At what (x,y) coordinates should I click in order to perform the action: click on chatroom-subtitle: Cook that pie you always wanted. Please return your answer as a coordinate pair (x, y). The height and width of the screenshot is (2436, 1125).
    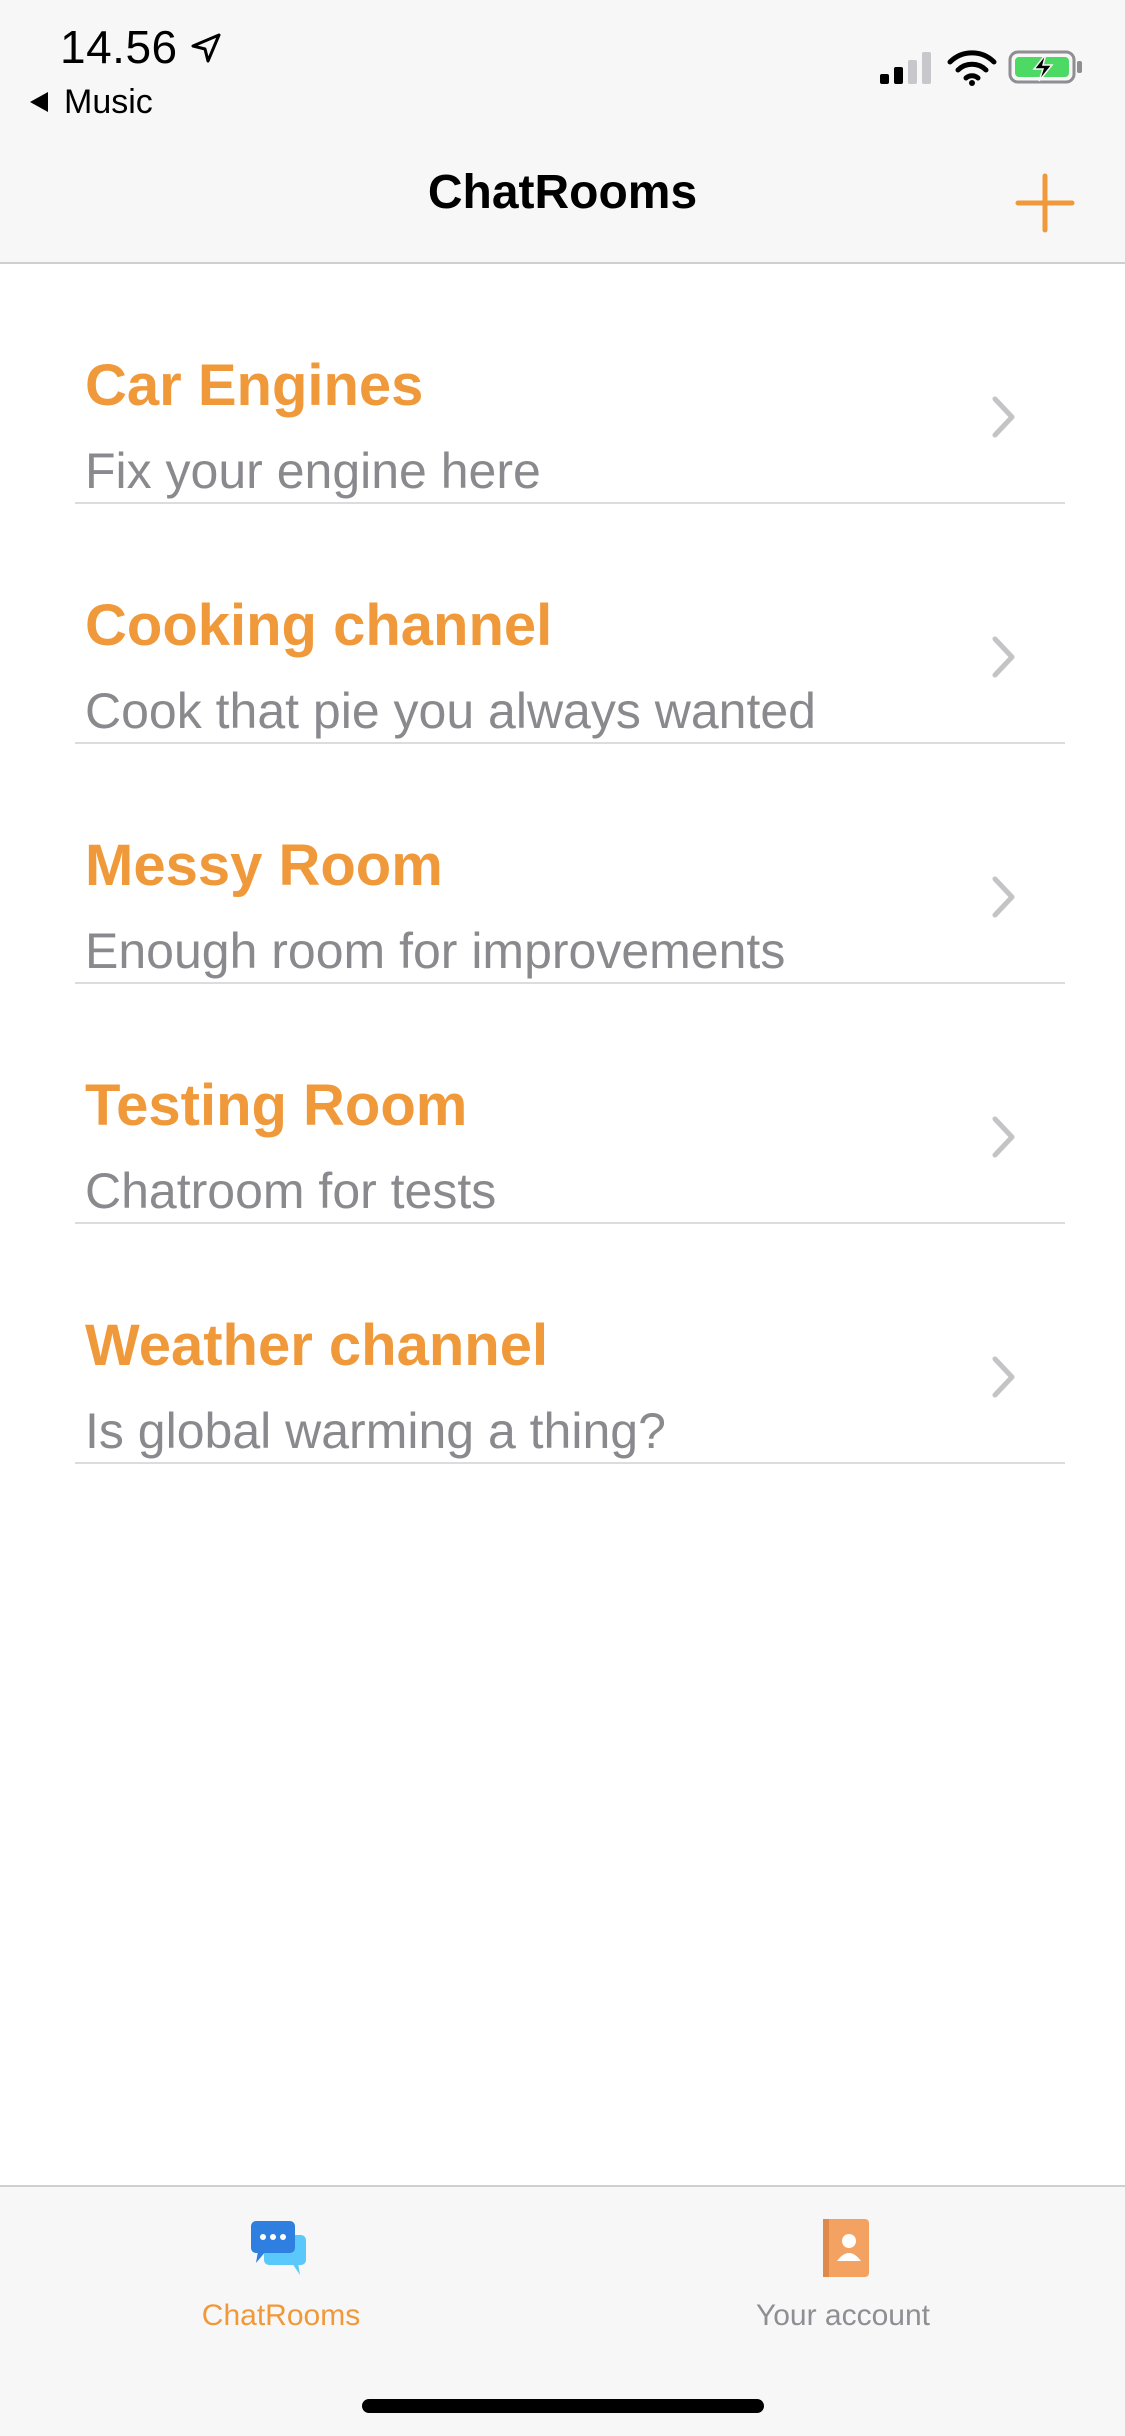
    Looking at the image, I should click on (450, 711).